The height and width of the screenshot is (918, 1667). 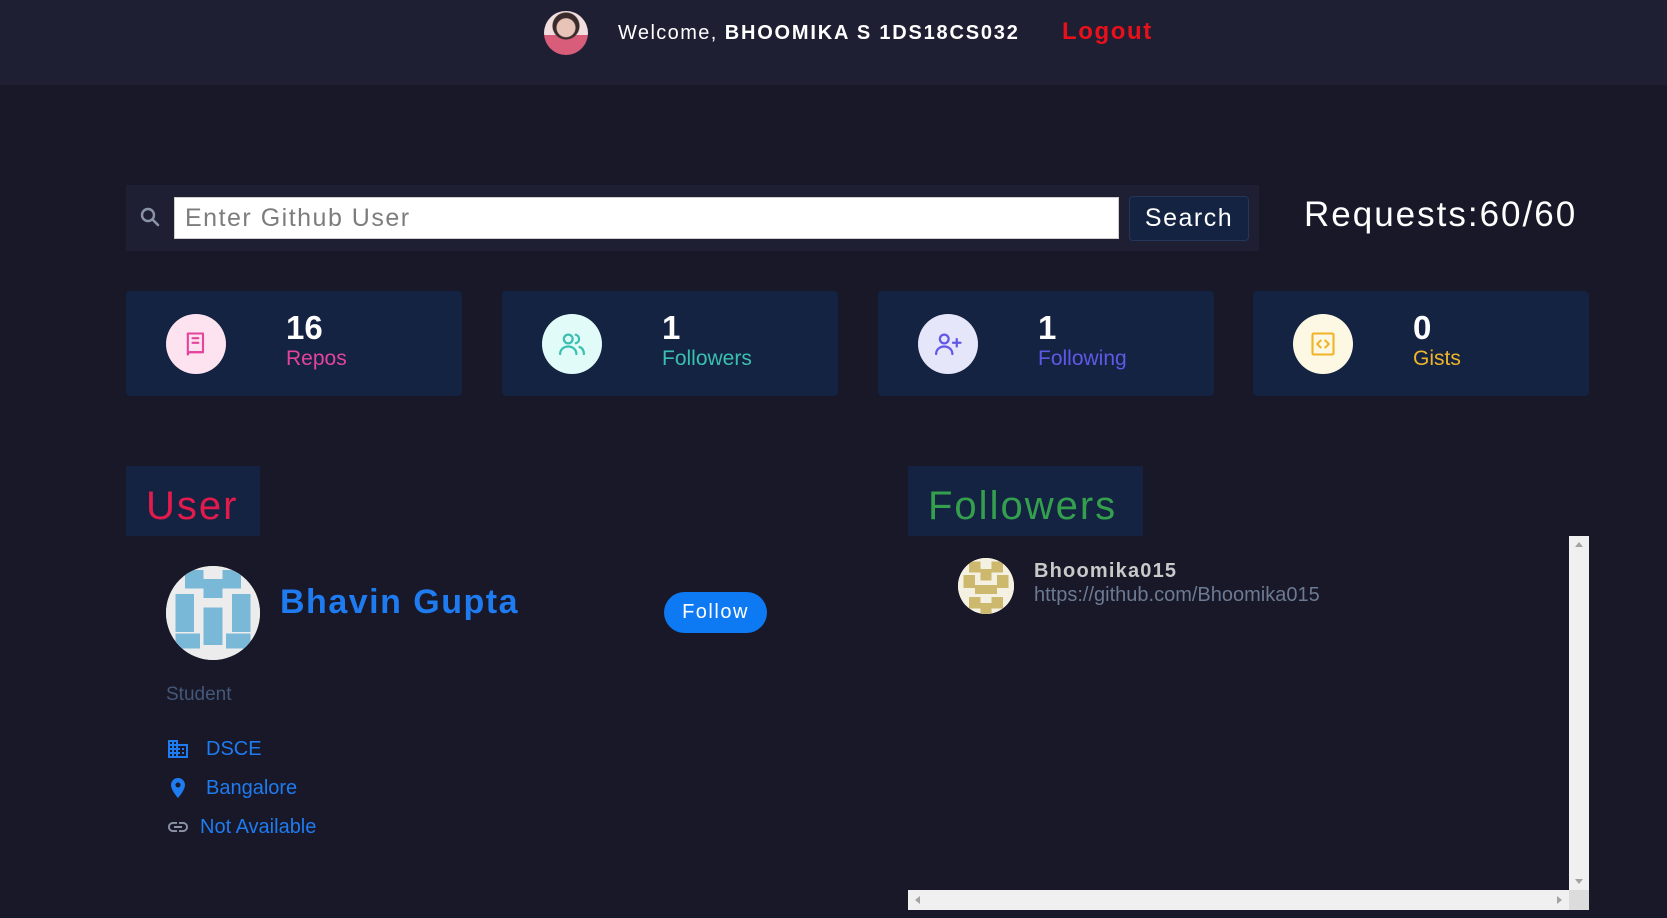 What do you see at coordinates (668, 33) in the screenshot?
I see `welcome-prefix: Welcome,` at bounding box center [668, 33].